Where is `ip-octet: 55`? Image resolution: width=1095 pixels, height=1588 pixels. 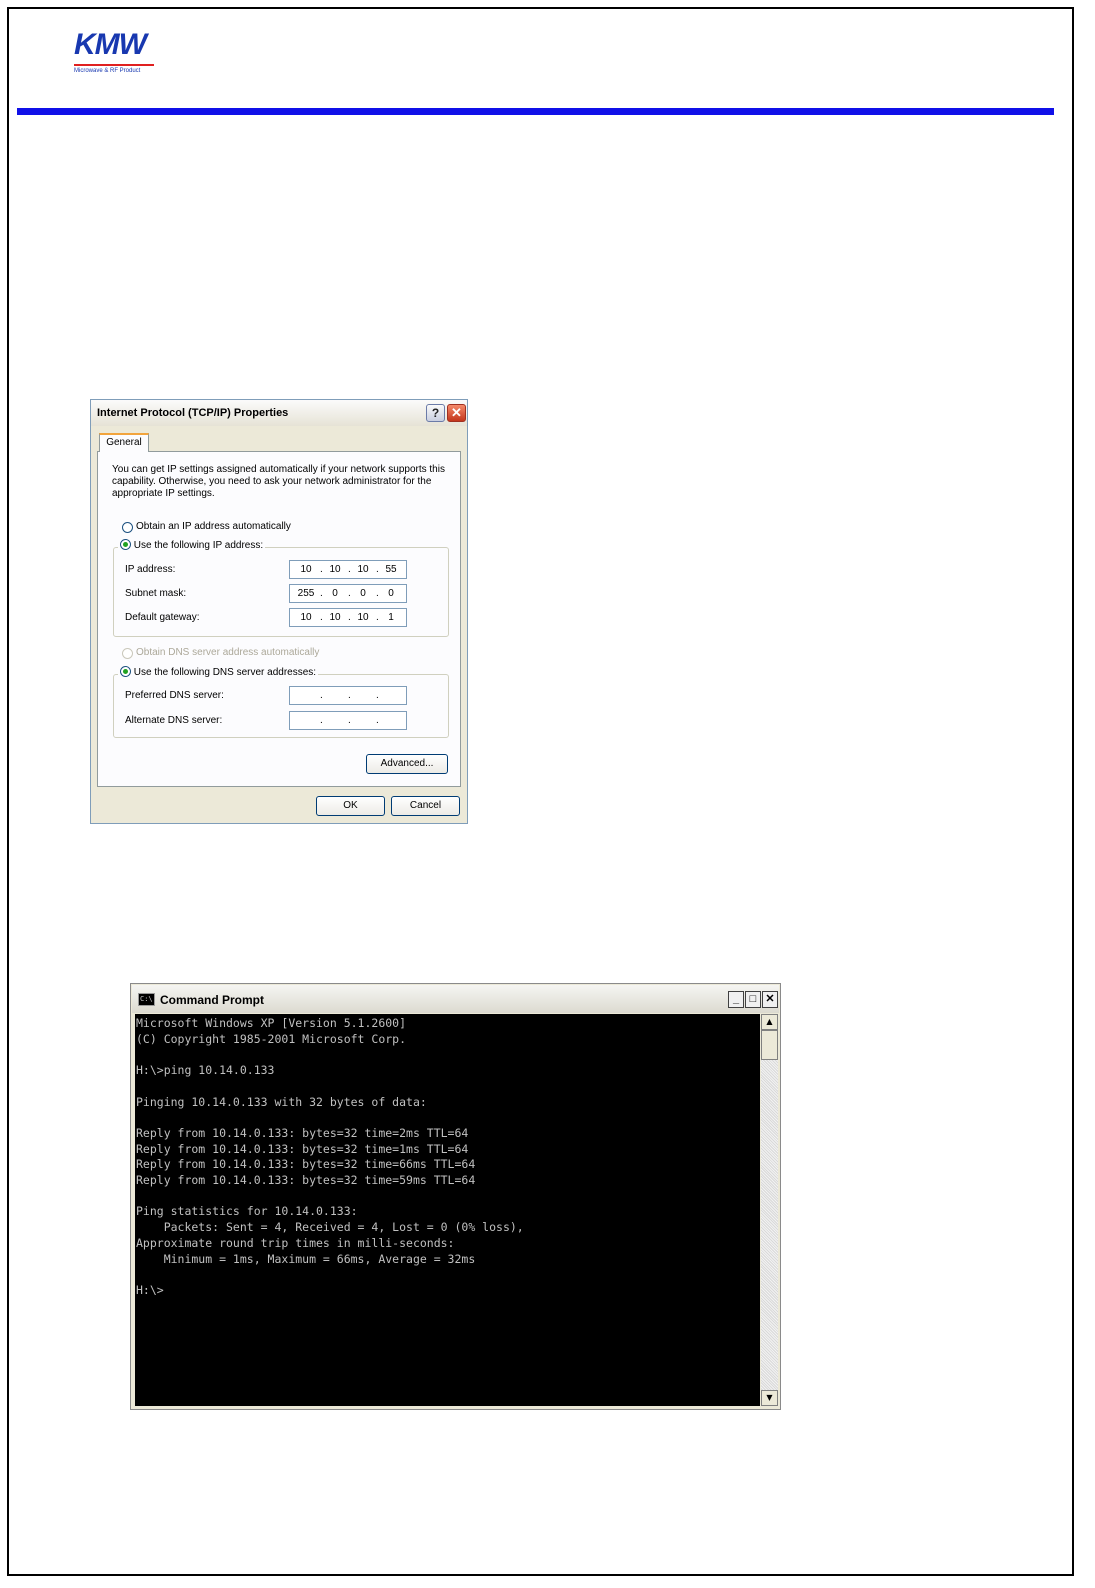 ip-octet: 55 is located at coordinates (391, 569).